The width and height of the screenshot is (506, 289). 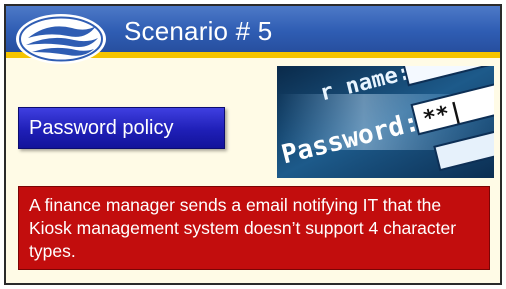 What do you see at coordinates (61, 39) in the screenshot?
I see `swoosh-logo-icon` at bounding box center [61, 39].